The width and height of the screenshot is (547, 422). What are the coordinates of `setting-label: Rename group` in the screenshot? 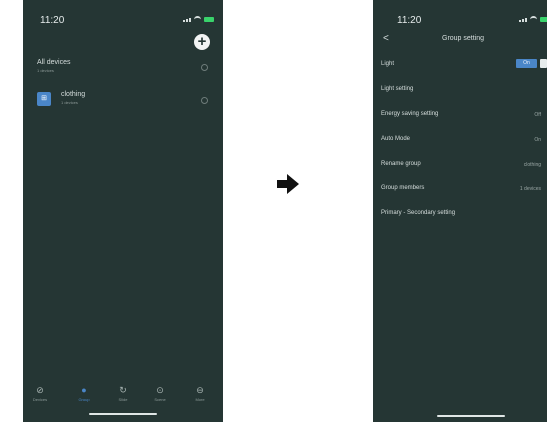 It's located at (401, 164).